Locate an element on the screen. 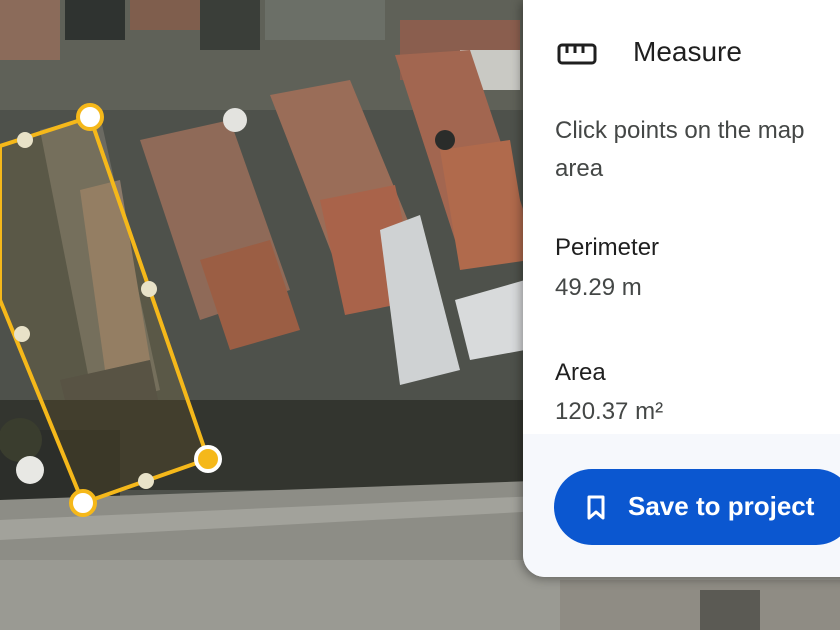 The width and height of the screenshot is (840, 630). save-to-project-button: Save to project is located at coordinates (697, 507).